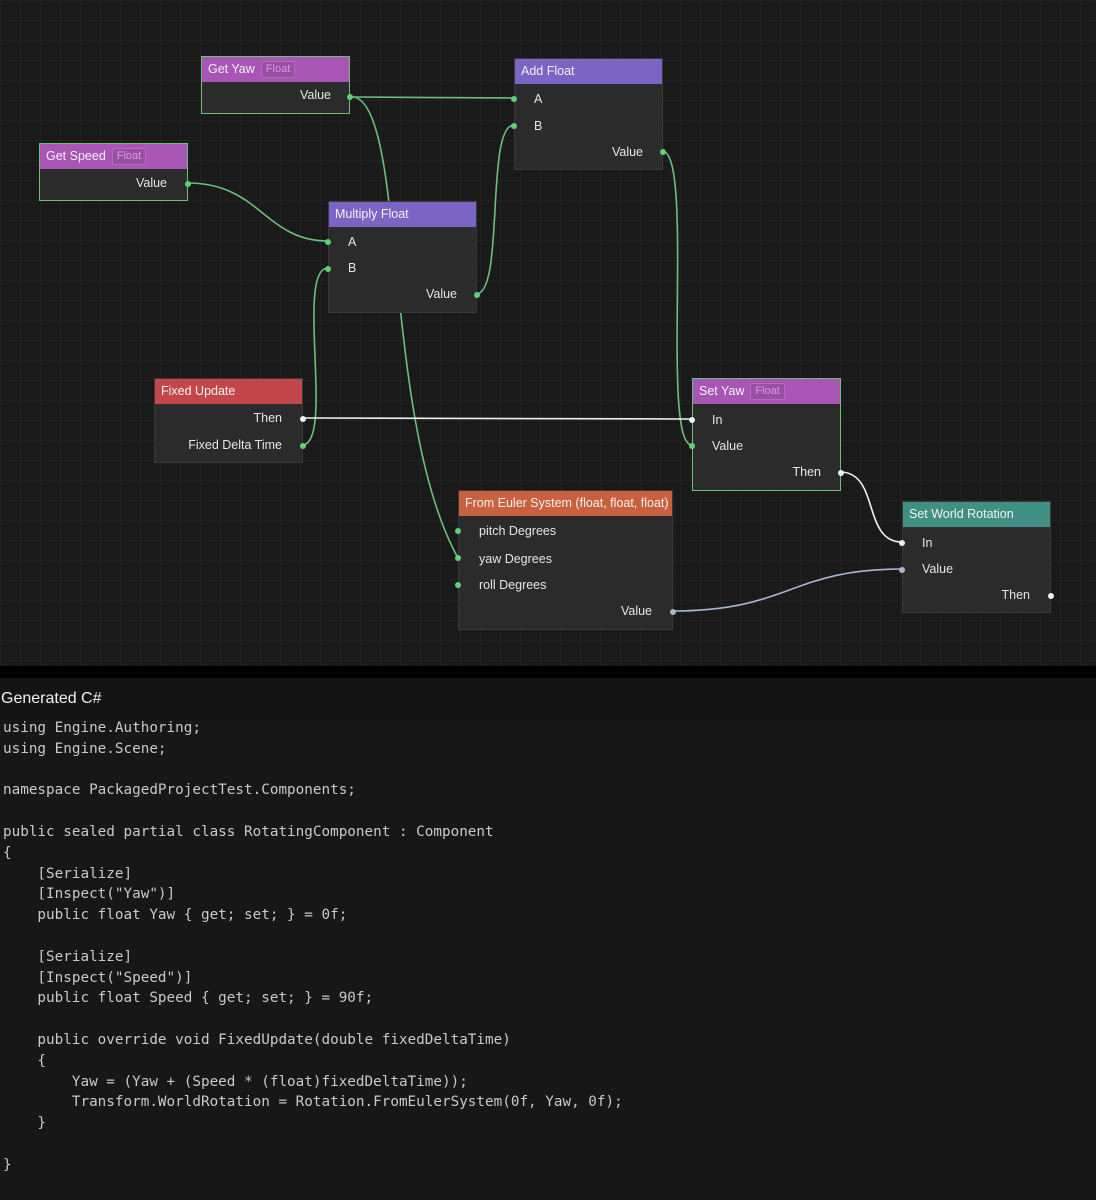  I want to click on code-line: [Inspect("Speed")], so click(98, 977).